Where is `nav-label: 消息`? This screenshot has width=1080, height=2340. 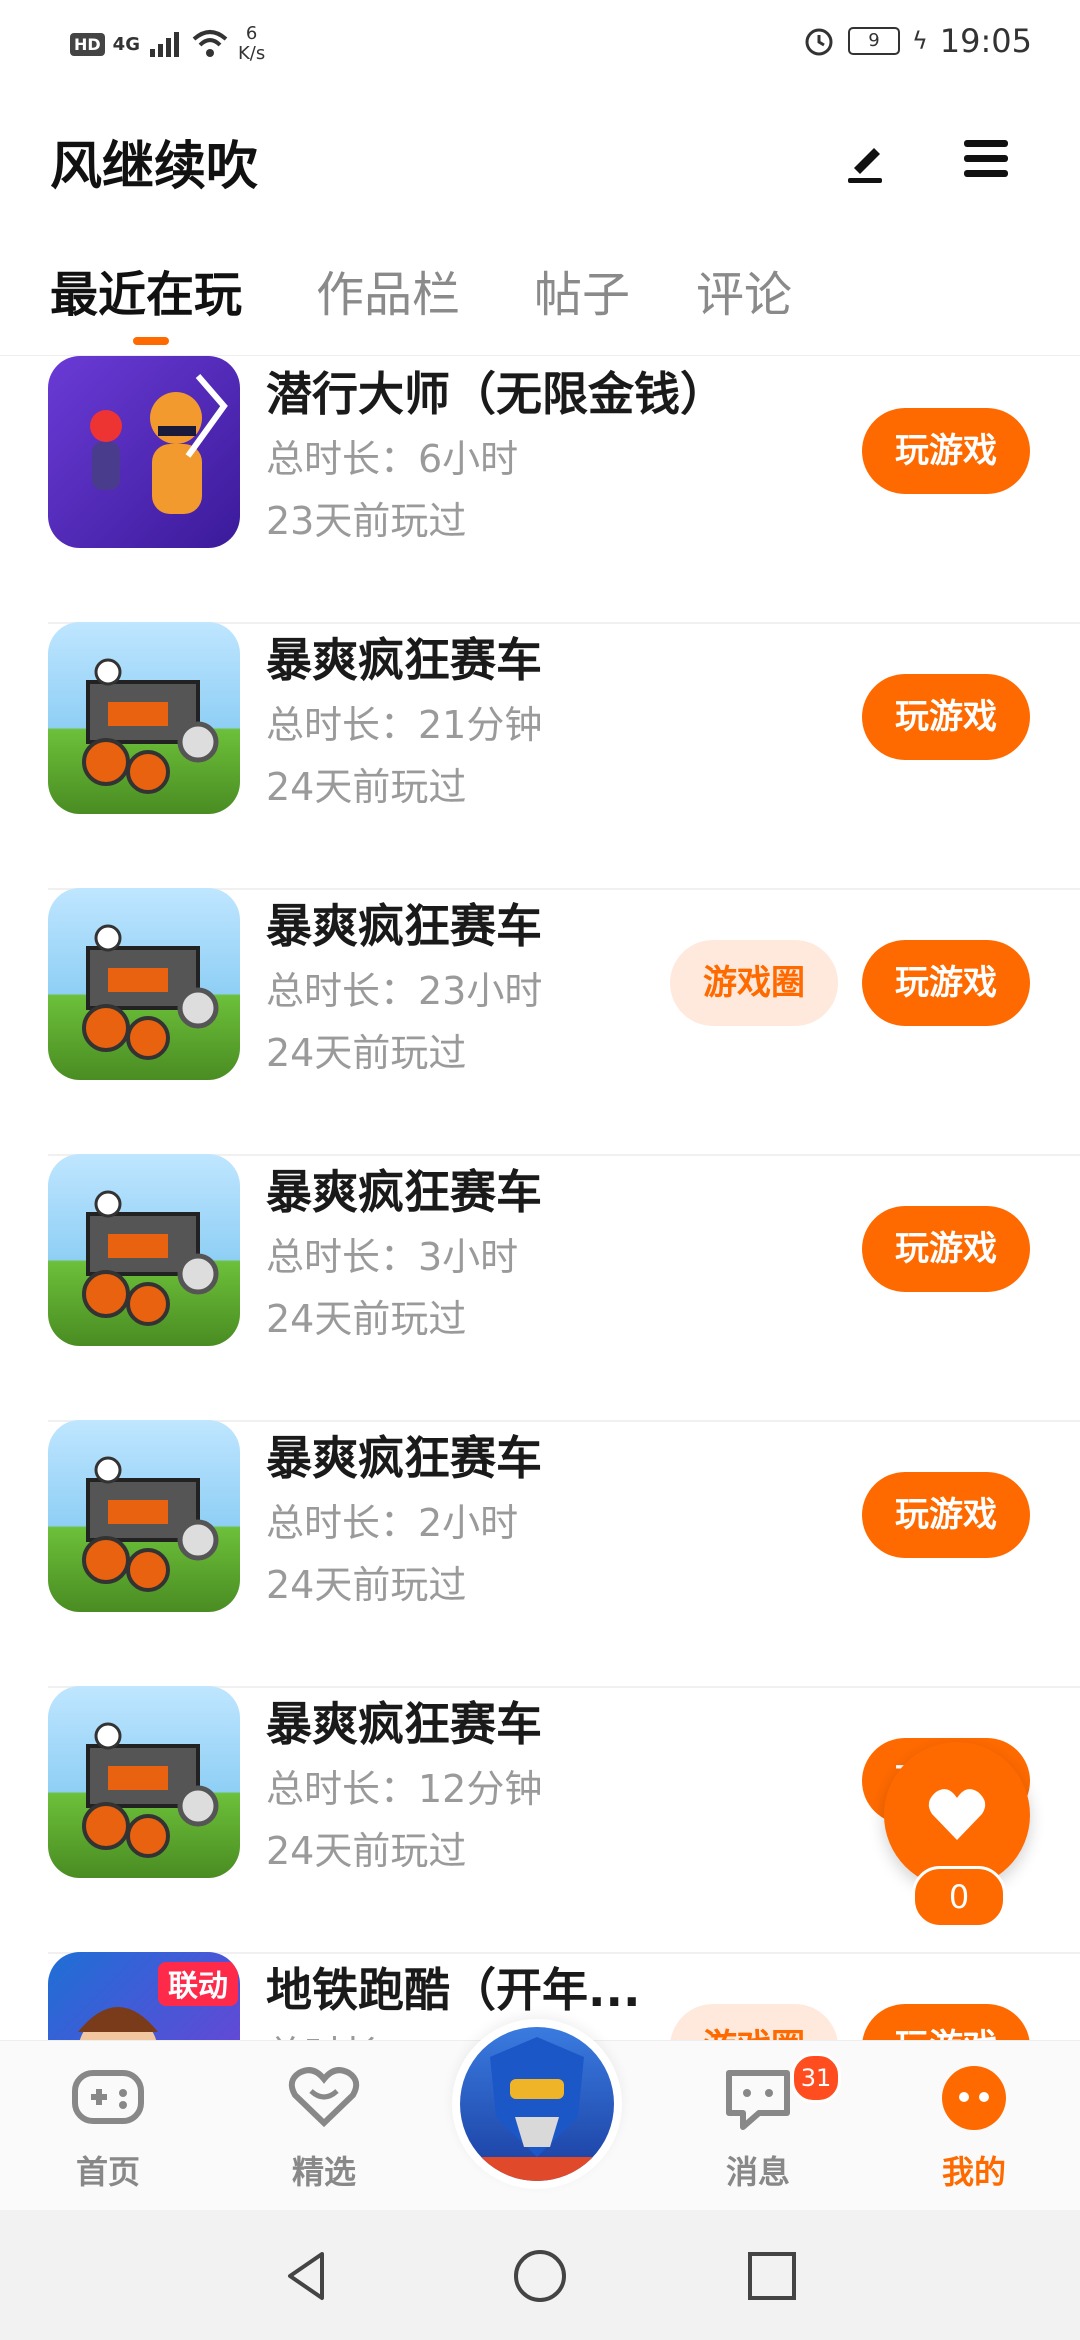 nav-label: 消息 is located at coordinates (757, 2172).